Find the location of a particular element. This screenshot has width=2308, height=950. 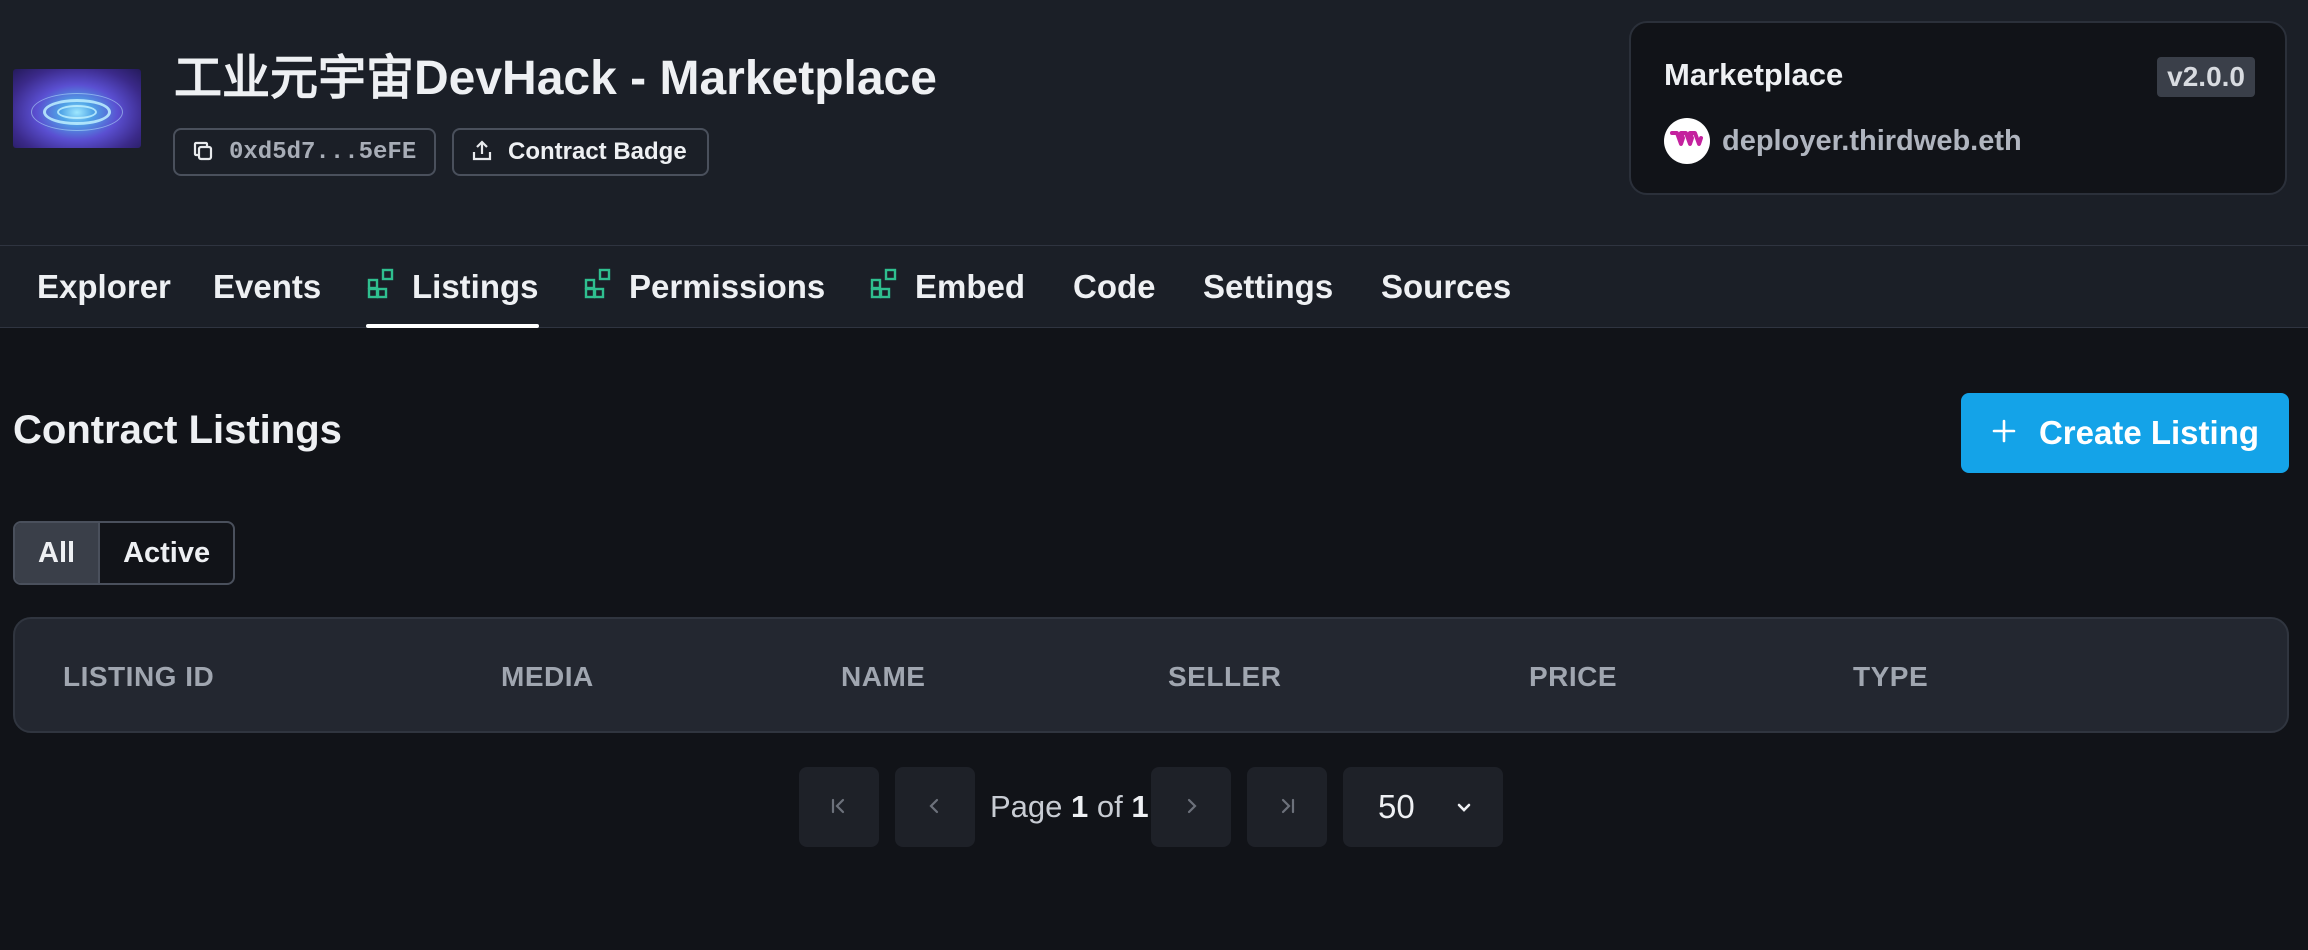

tab-embed: Embed is located at coordinates (947, 287).